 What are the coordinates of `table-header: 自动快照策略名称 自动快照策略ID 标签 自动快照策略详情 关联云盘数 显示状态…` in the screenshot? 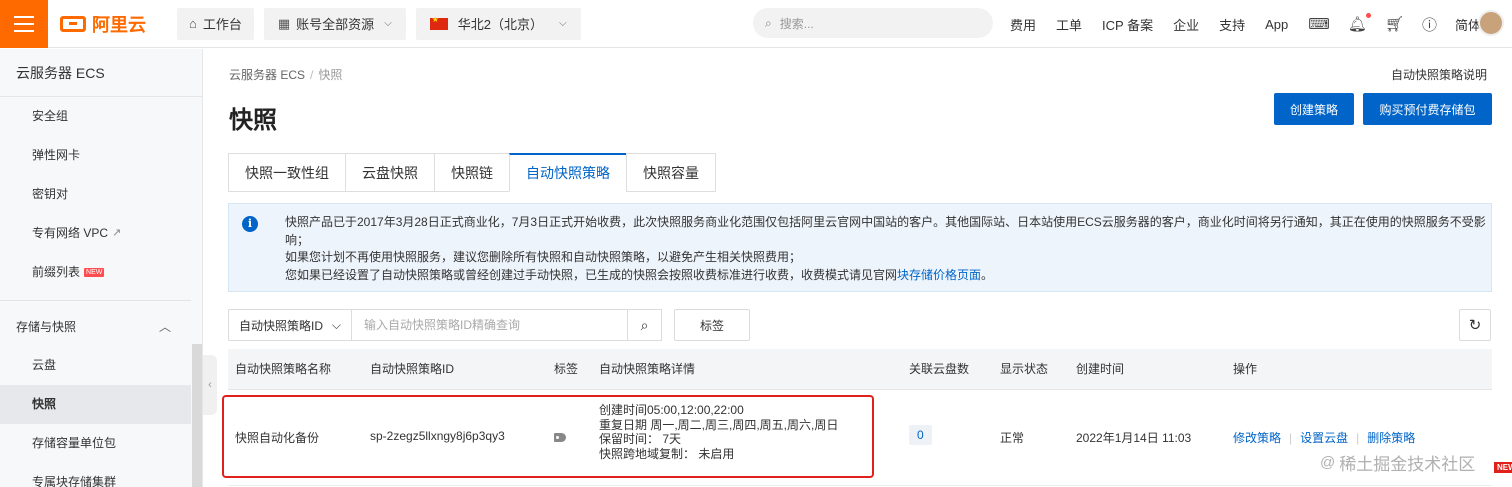 It's located at (860, 369).